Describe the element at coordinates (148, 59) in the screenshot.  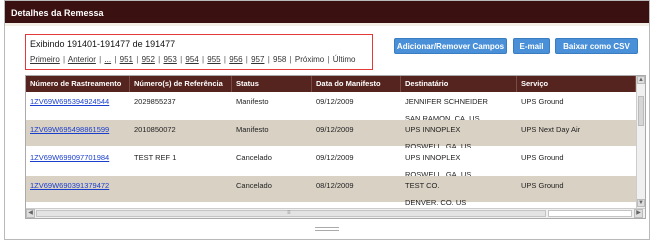
I see `page-link-952: 952` at that location.